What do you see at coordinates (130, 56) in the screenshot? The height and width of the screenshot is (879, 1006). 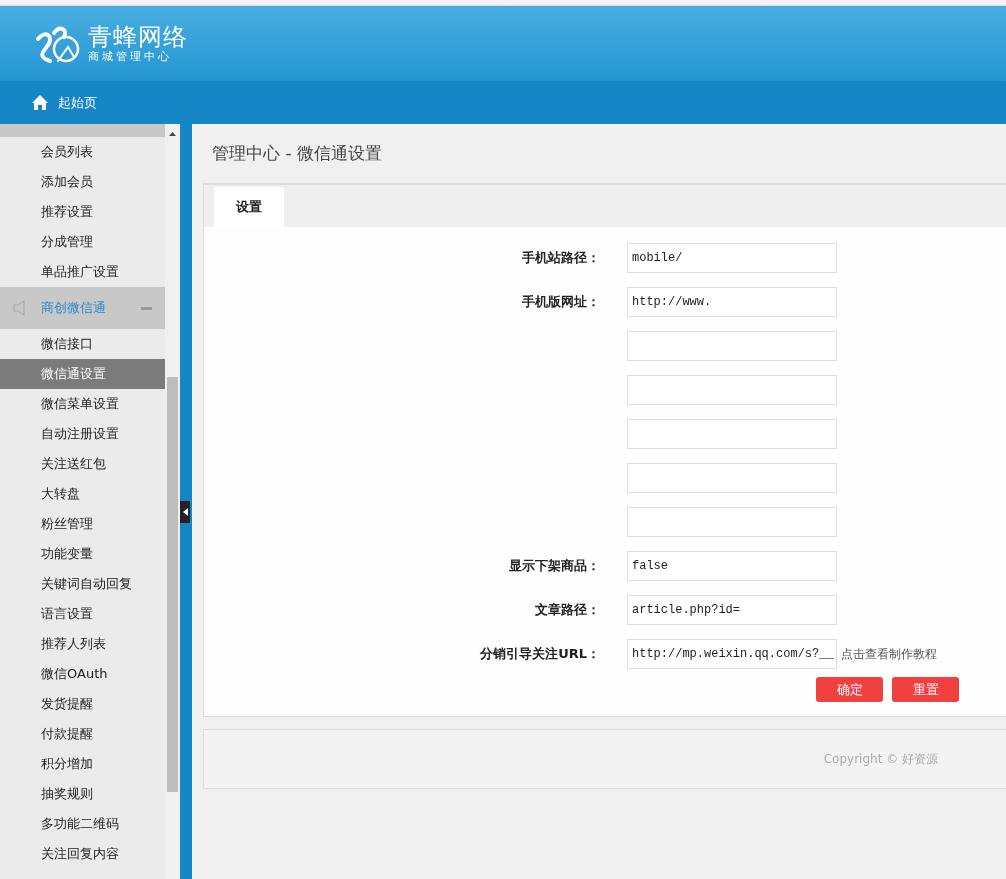 I see `logo-subtitle: 商城管理中心` at bounding box center [130, 56].